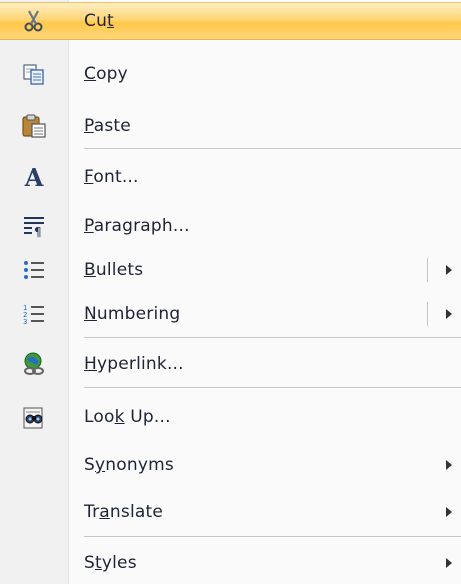  Describe the element at coordinates (34, 177) in the screenshot. I see `font-a-icon: A` at that location.